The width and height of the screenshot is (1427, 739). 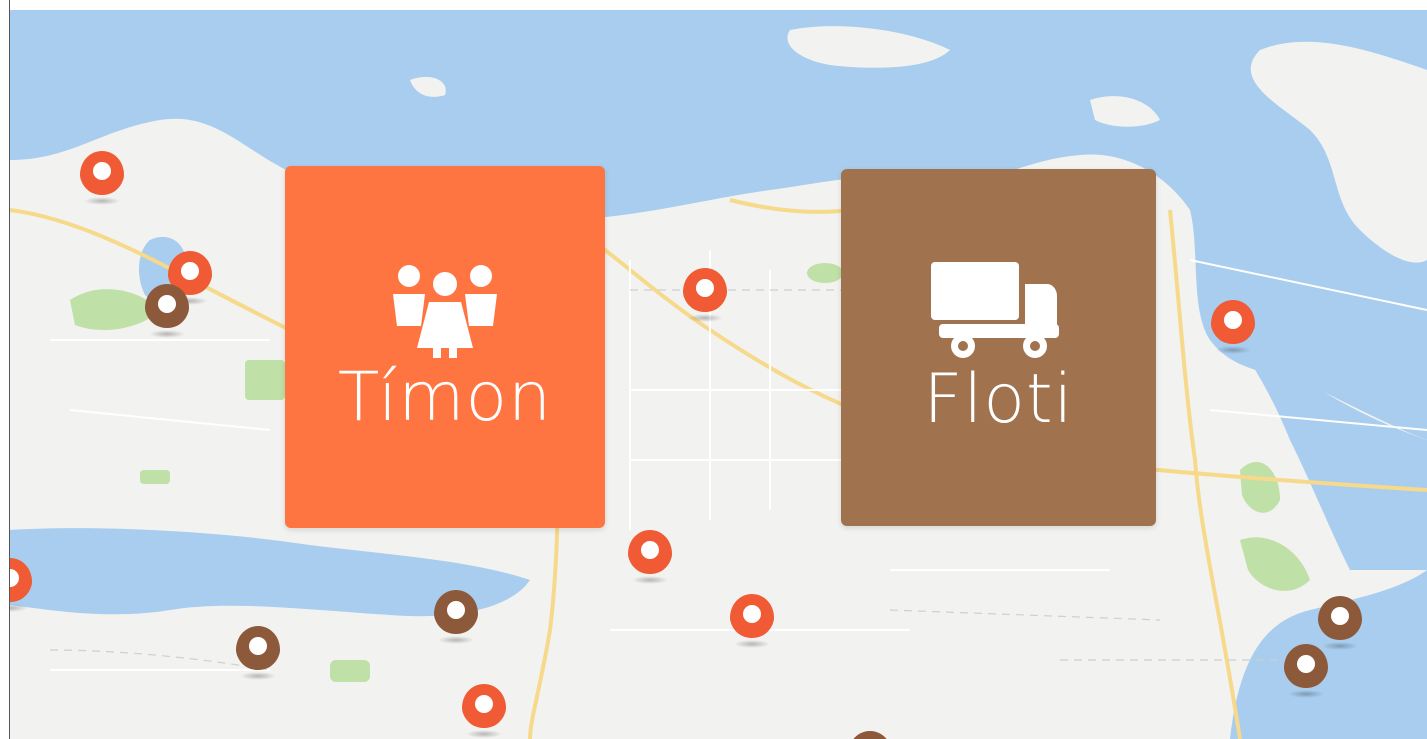 What do you see at coordinates (994, 309) in the screenshot?
I see `truck-icon` at bounding box center [994, 309].